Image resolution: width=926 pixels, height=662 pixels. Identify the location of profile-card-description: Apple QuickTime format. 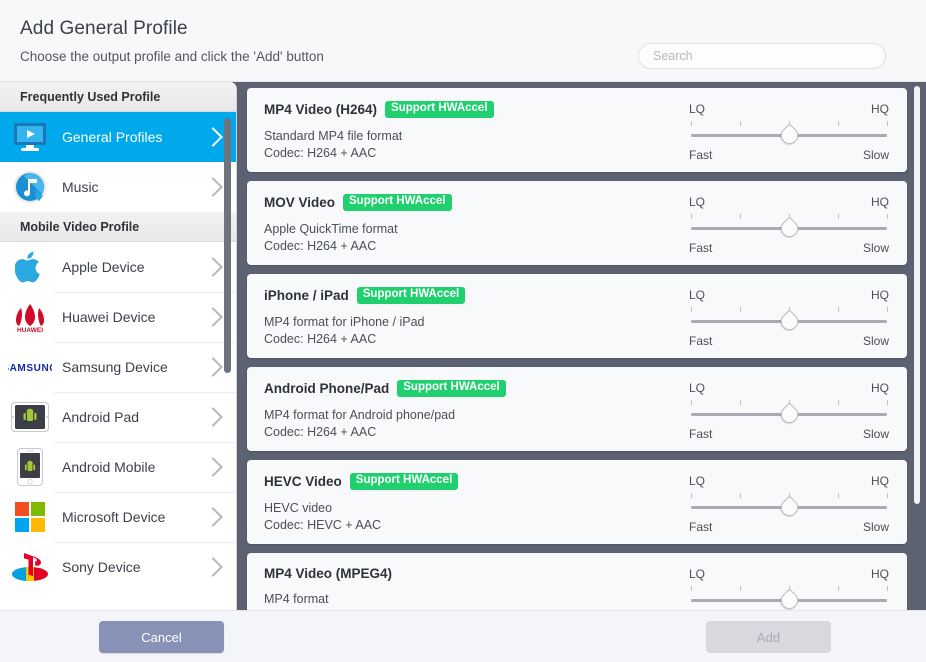
(331, 228).